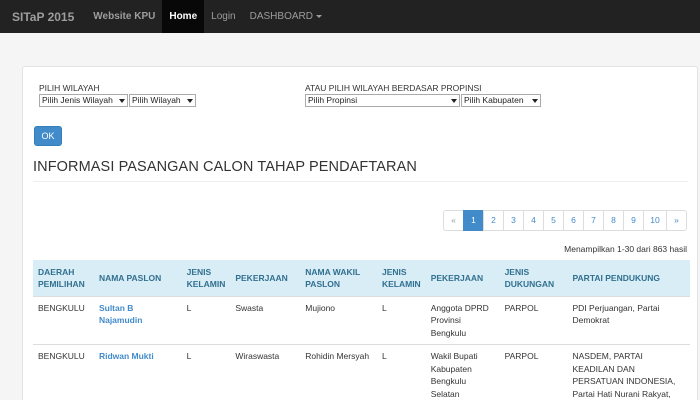  What do you see at coordinates (462, 278) in the screenshot?
I see `header-pekerjaan-wakil: PEKERJAAN` at bounding box center [462, 278].